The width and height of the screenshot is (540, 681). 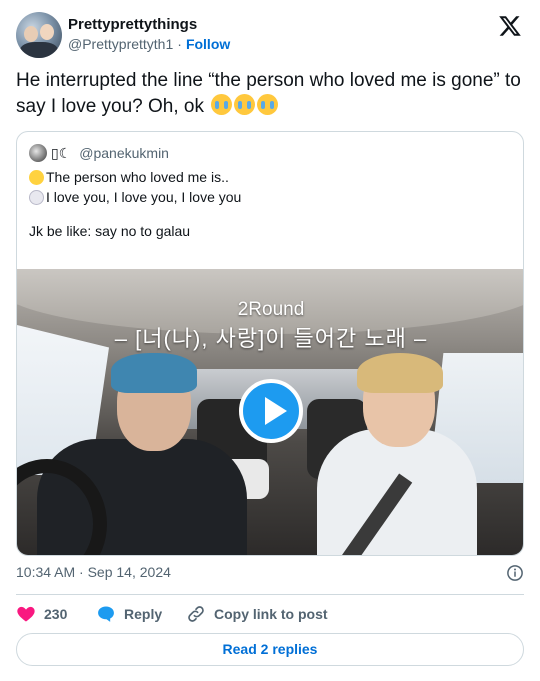 What do you see at coordinates (132, 24) in the screenshot?
I see `author-display-name: Prettyprettythings` at bounding box center [132, 24].